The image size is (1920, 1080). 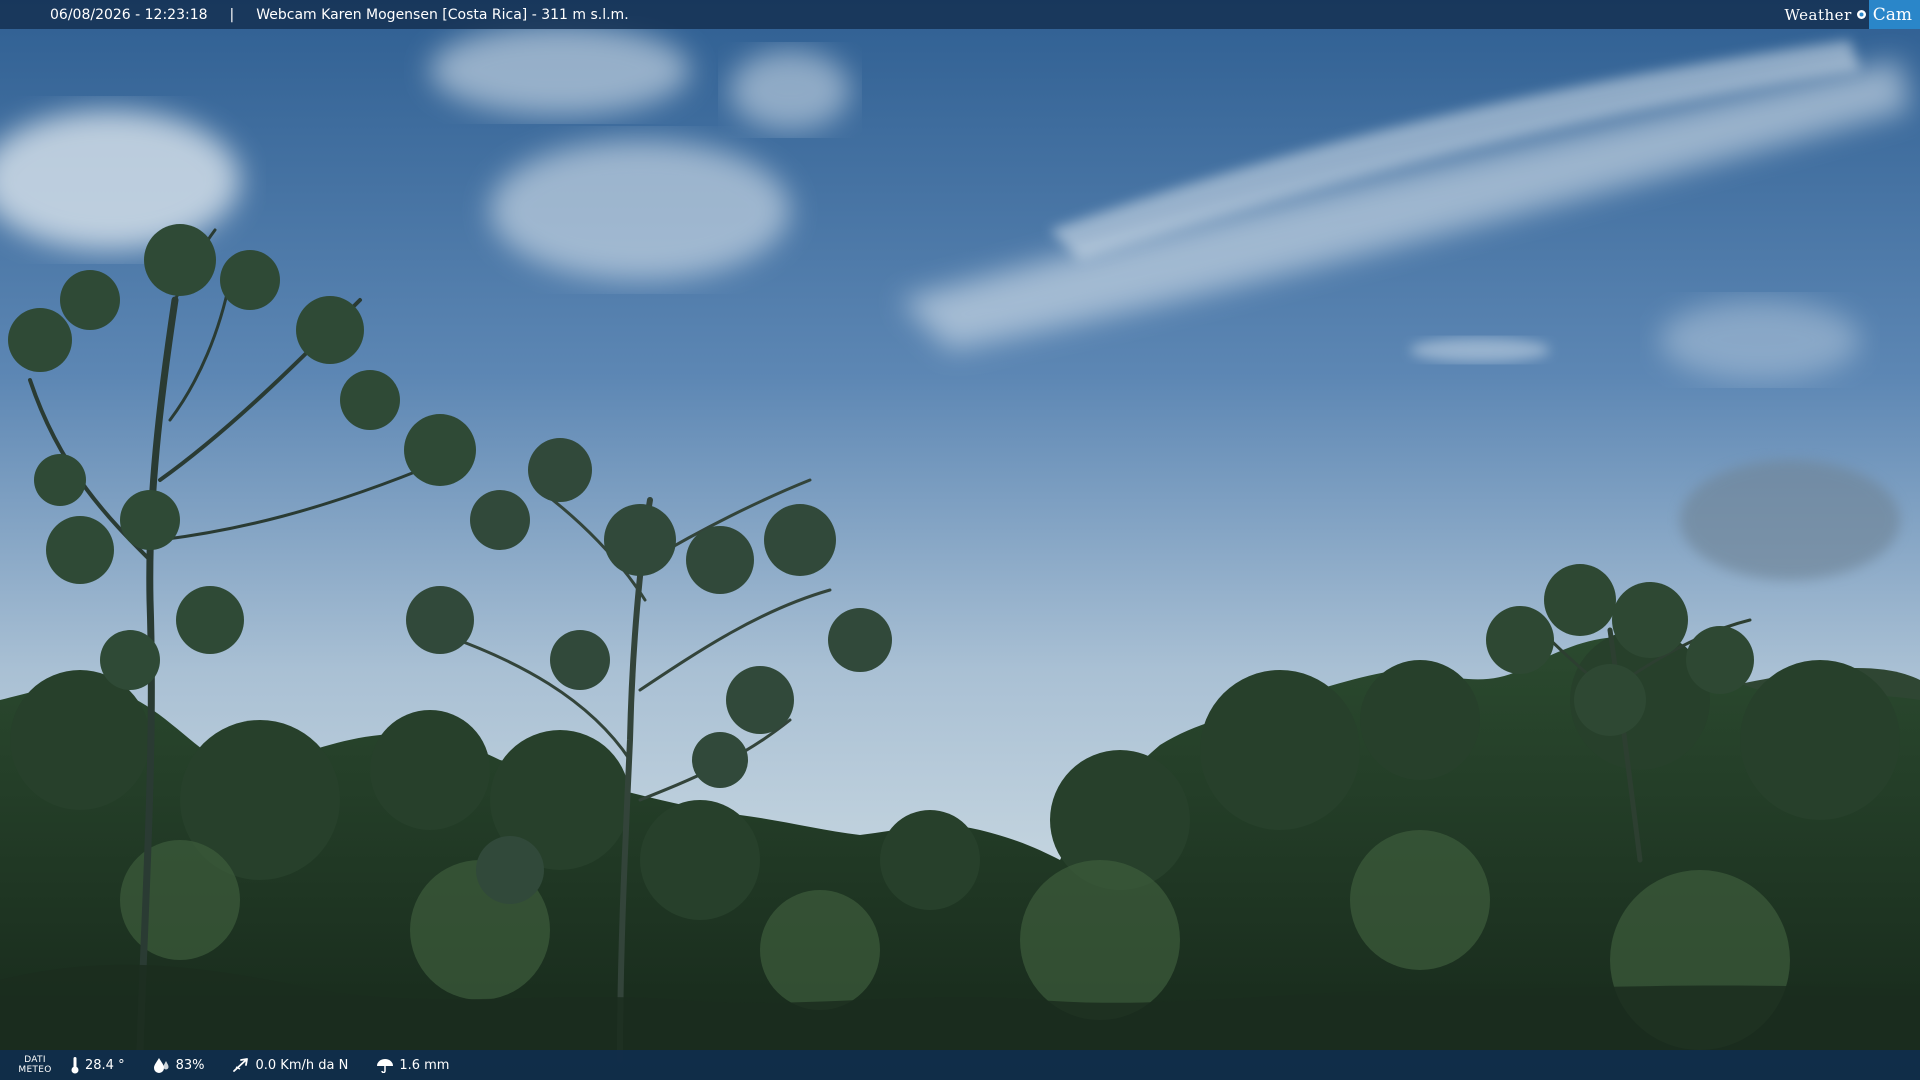 What do you see at coordinates (190, 1065) in the screenshot?
I see `humidity-value: 83%` at bounding box center [190, 1065].